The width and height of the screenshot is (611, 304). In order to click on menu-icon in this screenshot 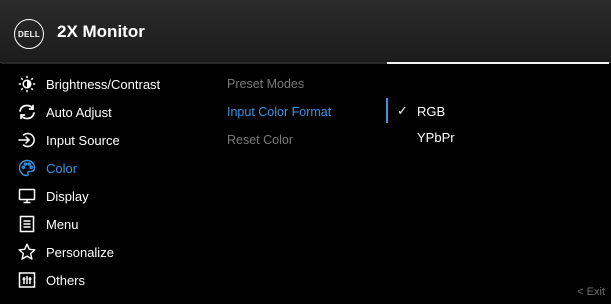, I will do `click(27, 224)`.